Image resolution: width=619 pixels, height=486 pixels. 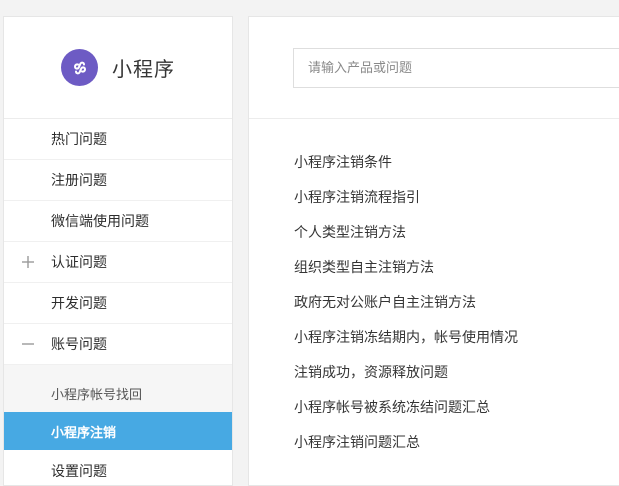 What do you see at coordinates (456, 231) in the screenshot?
I see `article-link: 个人类型注销方法` at bounding box center [456, 231].